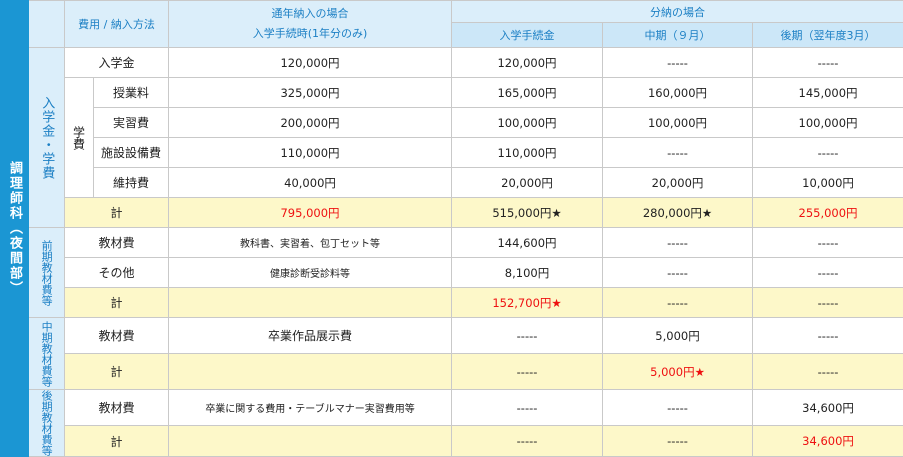  What do you see at coordinates (310, 371) in the screenshot?
I see `annual-total3` at bounding box center [310, 371].